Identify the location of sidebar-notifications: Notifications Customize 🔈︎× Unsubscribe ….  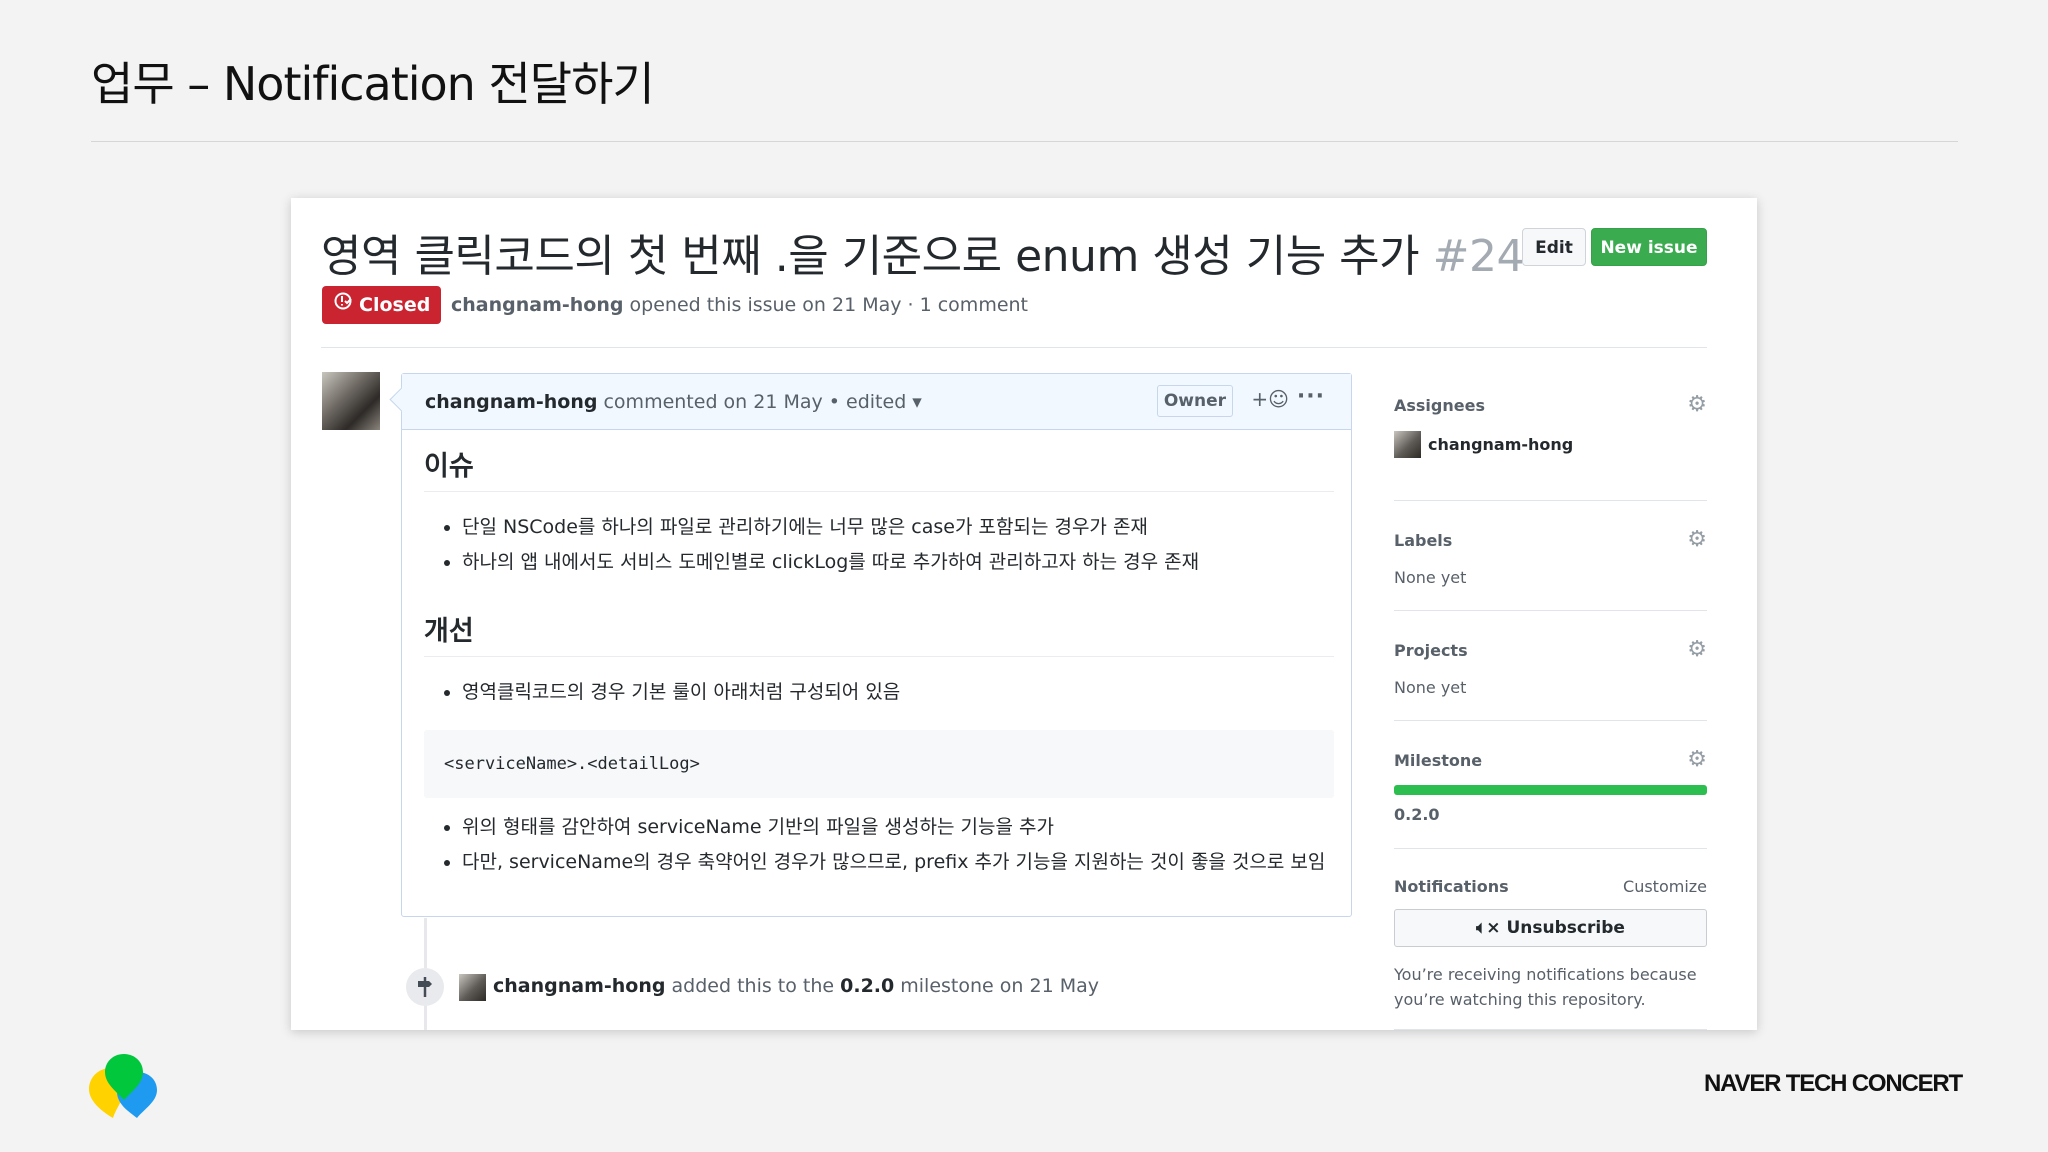
(1550, 939).